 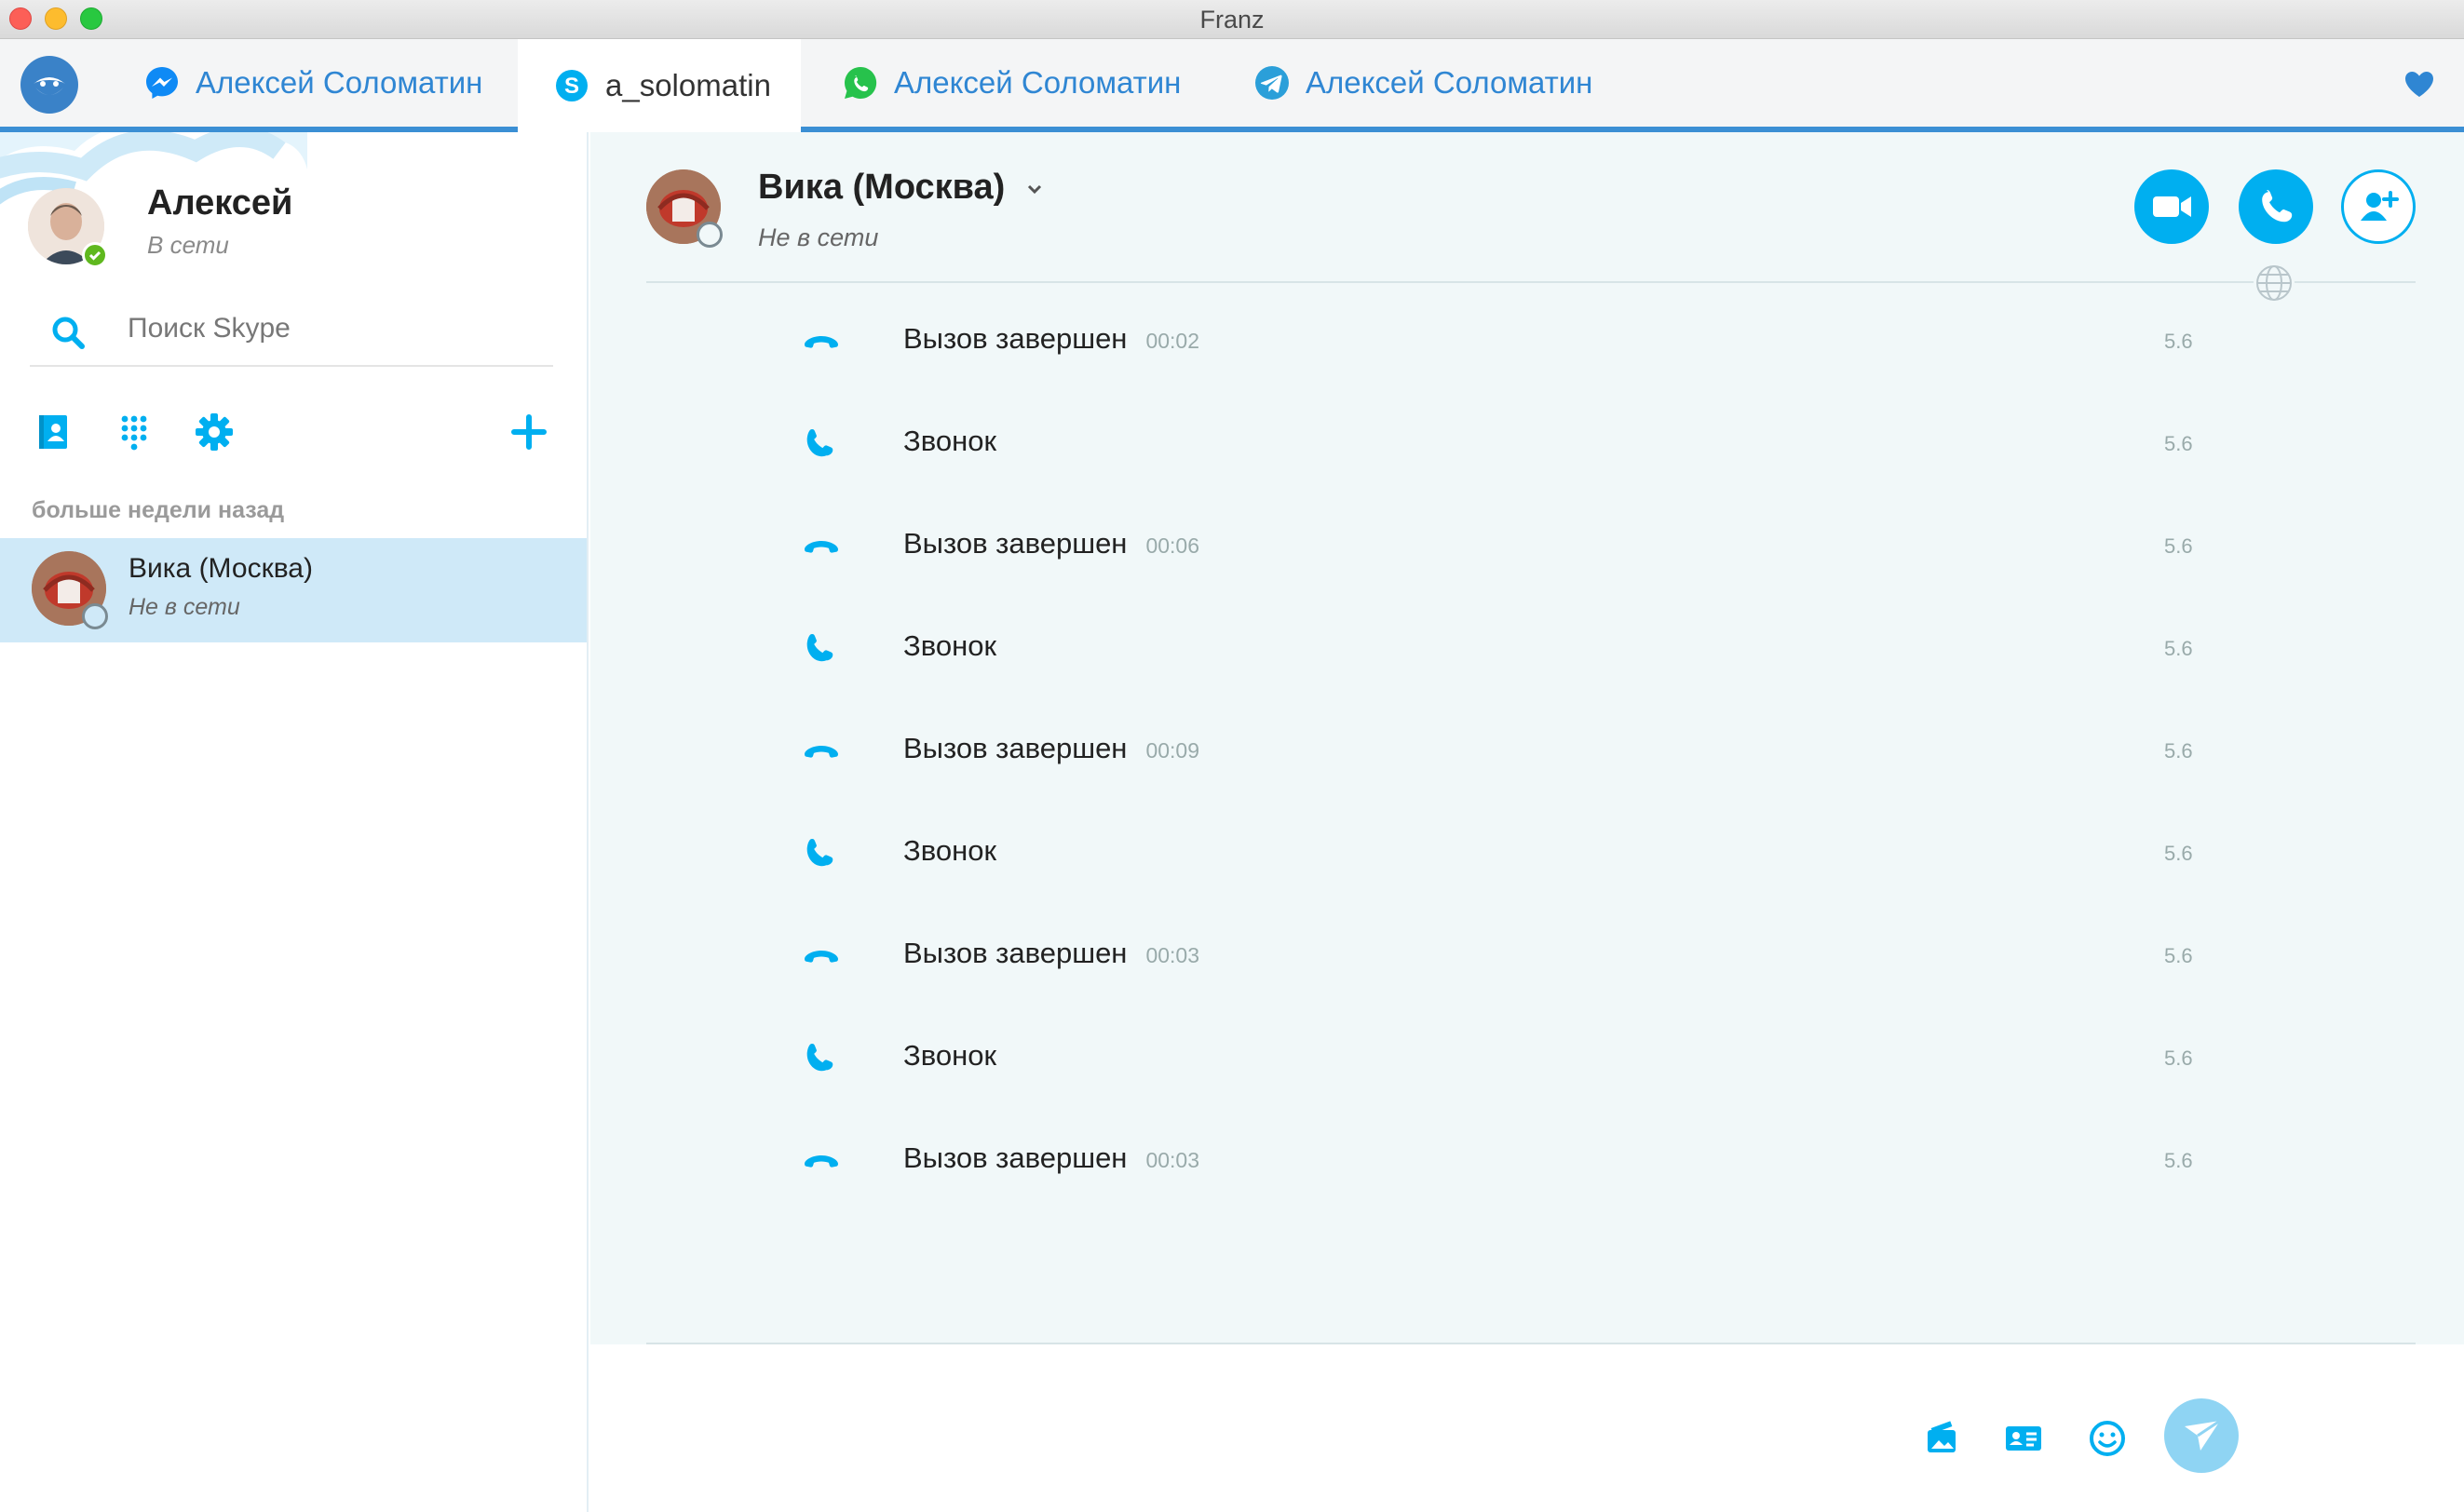 What do you see at coordinates (221, 569) in the screenshot?
I see `contact-name: Вика (Москва)` at bounding box center [221, 569].